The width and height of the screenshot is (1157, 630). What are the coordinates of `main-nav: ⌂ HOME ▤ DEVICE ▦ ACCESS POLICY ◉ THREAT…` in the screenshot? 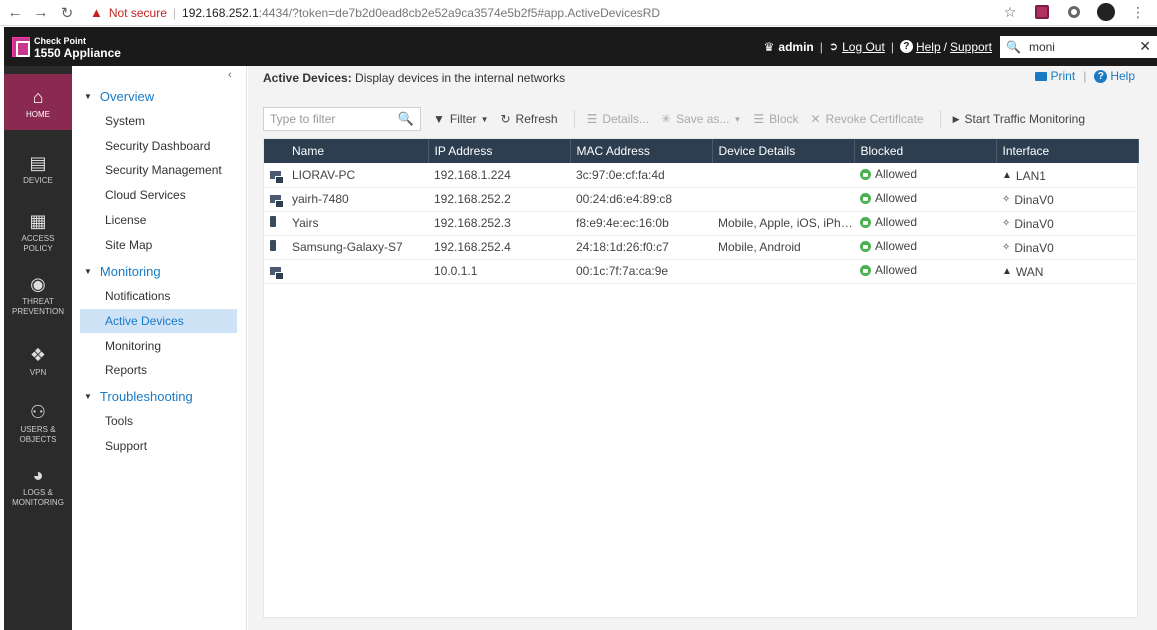 It's located at (38, 348).